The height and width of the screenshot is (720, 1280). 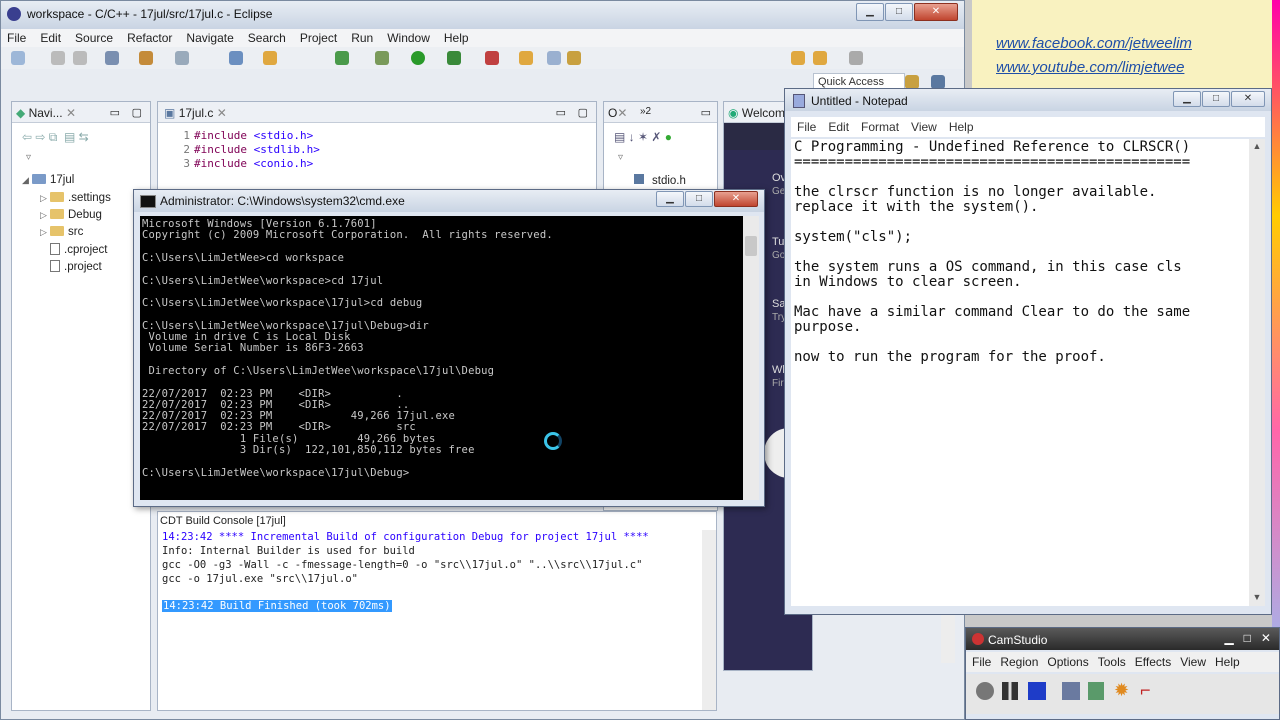 What do you see at coordinates (149, 38) in the screenshot?
I see `menu-refactor: Refactor` at bounding box center [149, 38].